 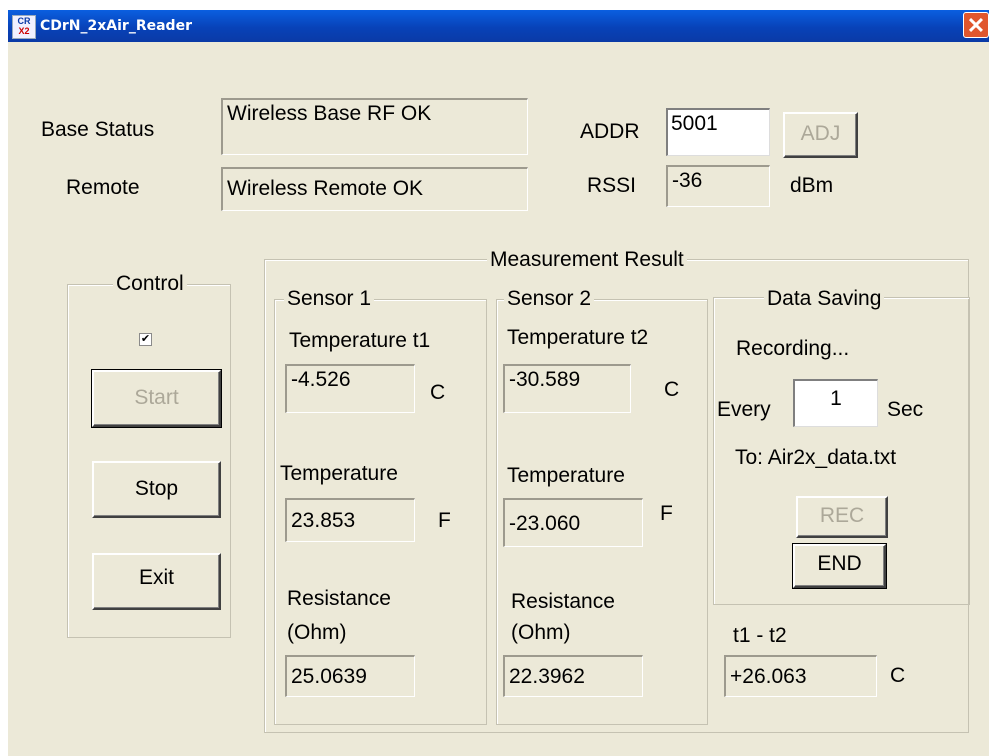 I want to click on addr-label: ADDR, so click(x=610, y=131).